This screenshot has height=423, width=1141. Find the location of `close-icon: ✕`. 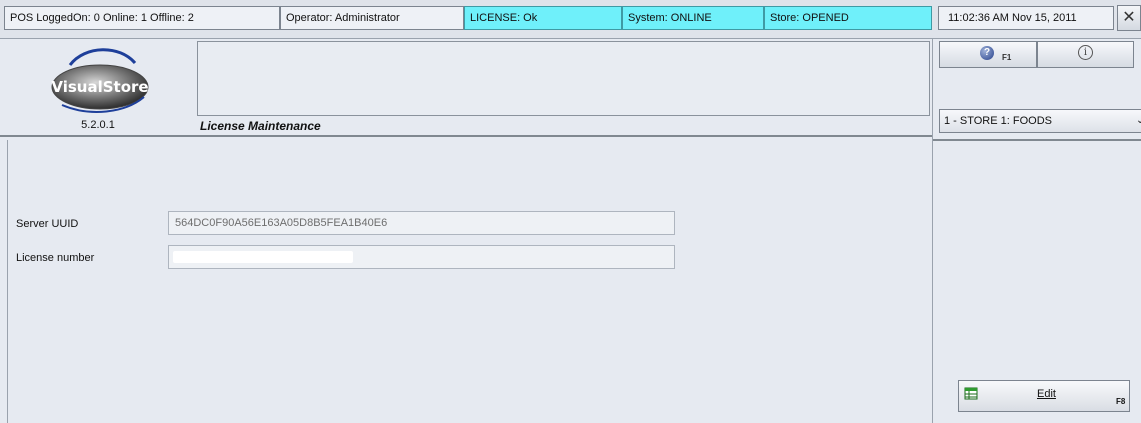

close-icon: ✕ is located at coordinates (1129, 17).